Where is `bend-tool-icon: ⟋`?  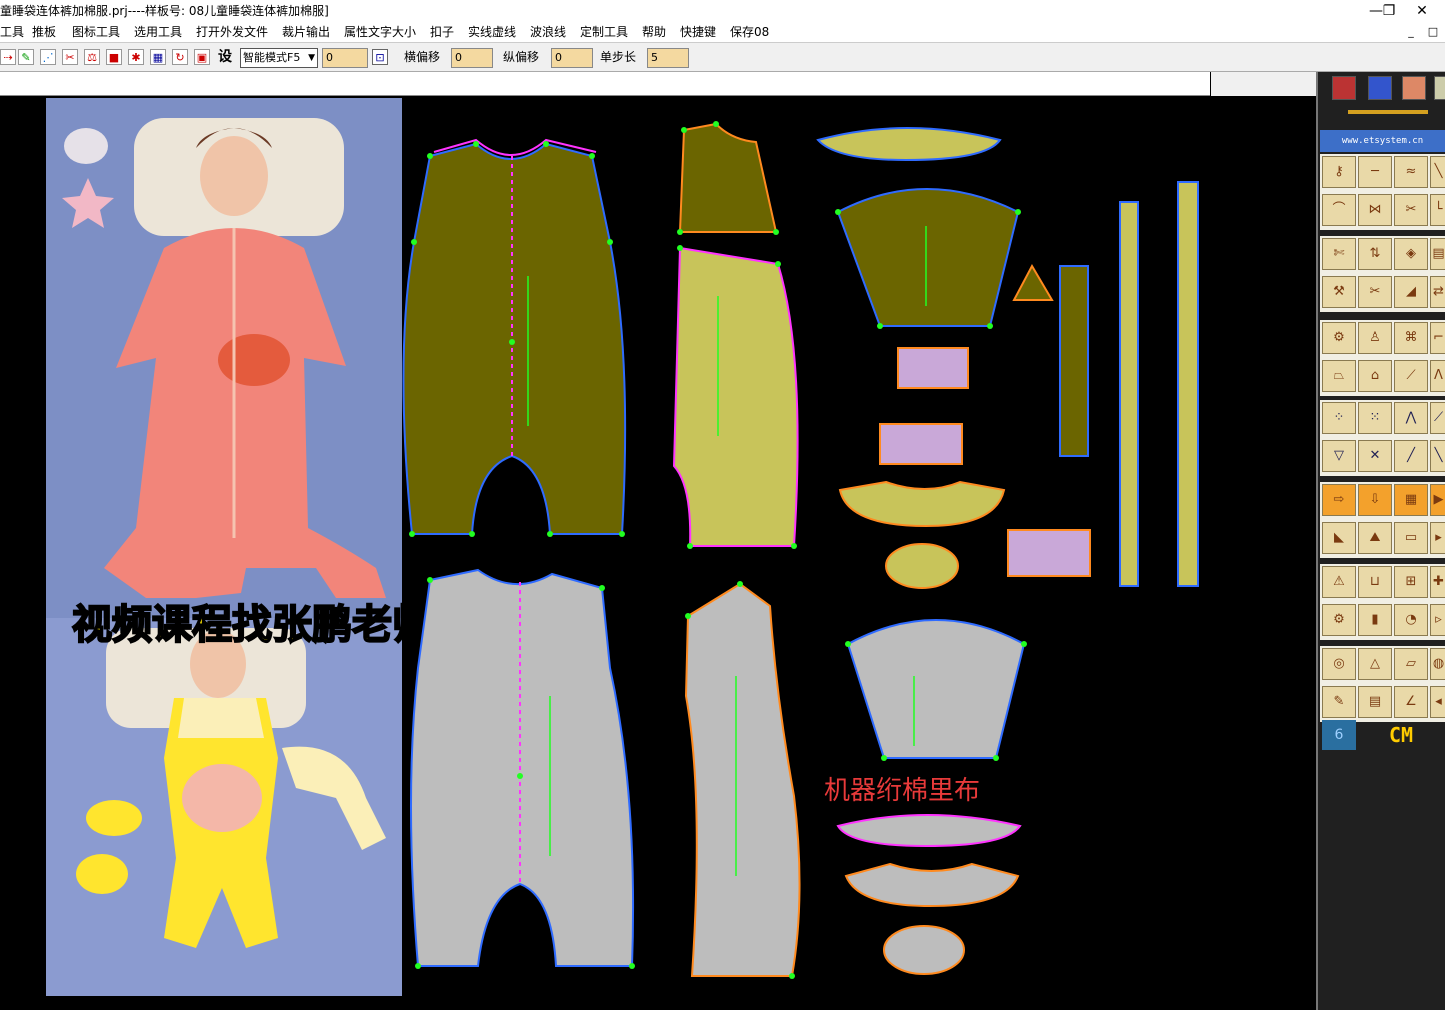 bend-tool-icon: ⟋ is located at coordinates (1437, 418).